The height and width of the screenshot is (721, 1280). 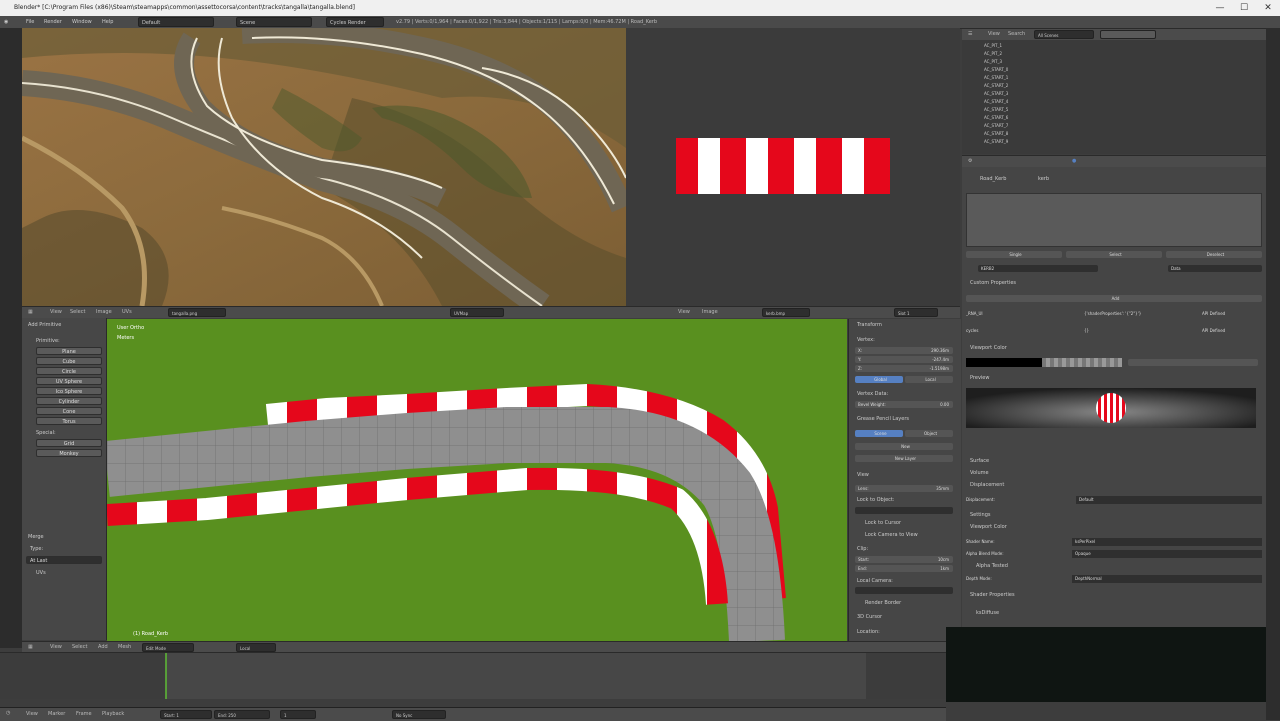 What do you see at coordinates (1268, 8) in the screenshot?
I see `close-button: ✕` at bounding box center [1268, 8].